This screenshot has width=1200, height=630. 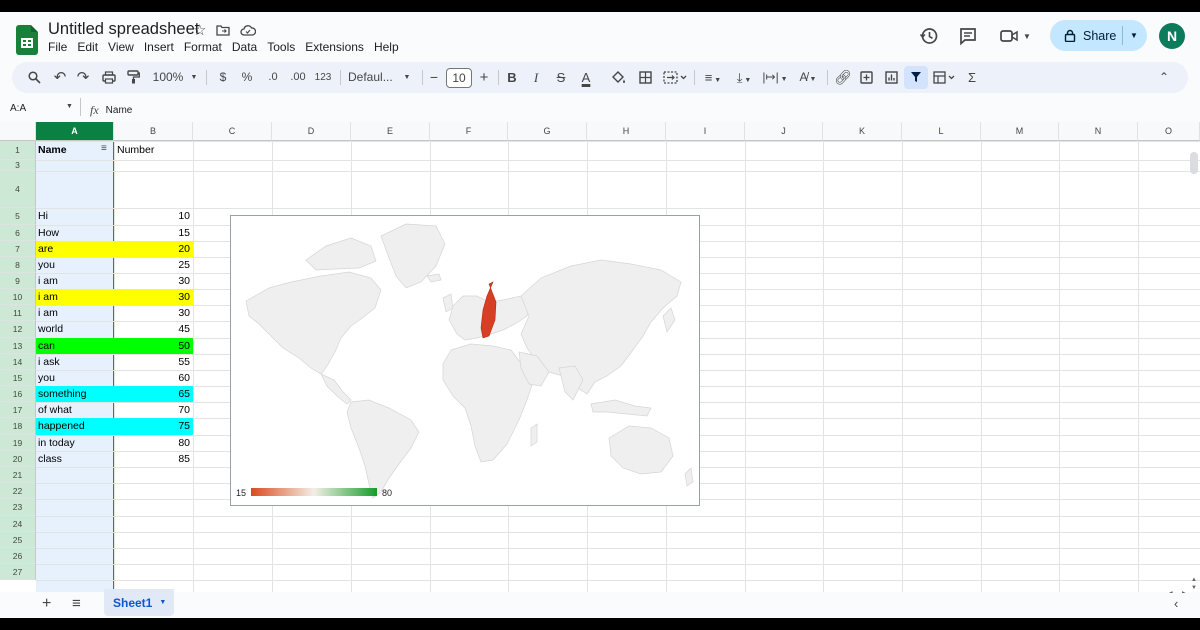 I want to click on row-header: 5, so click(x=18, y=216).